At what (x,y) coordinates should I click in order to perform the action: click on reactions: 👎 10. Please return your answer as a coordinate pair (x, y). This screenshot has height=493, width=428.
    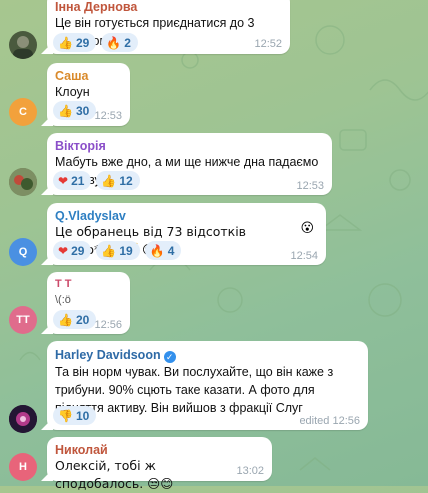
    Looking at the image, I should click on (75, 415).